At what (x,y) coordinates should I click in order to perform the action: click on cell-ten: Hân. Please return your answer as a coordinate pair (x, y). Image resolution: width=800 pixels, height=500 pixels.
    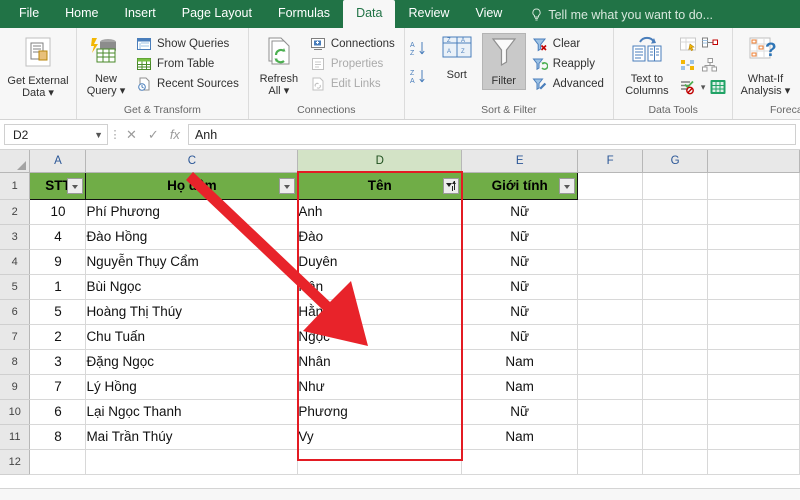
    Looking at the image, I should click on (380, 287).